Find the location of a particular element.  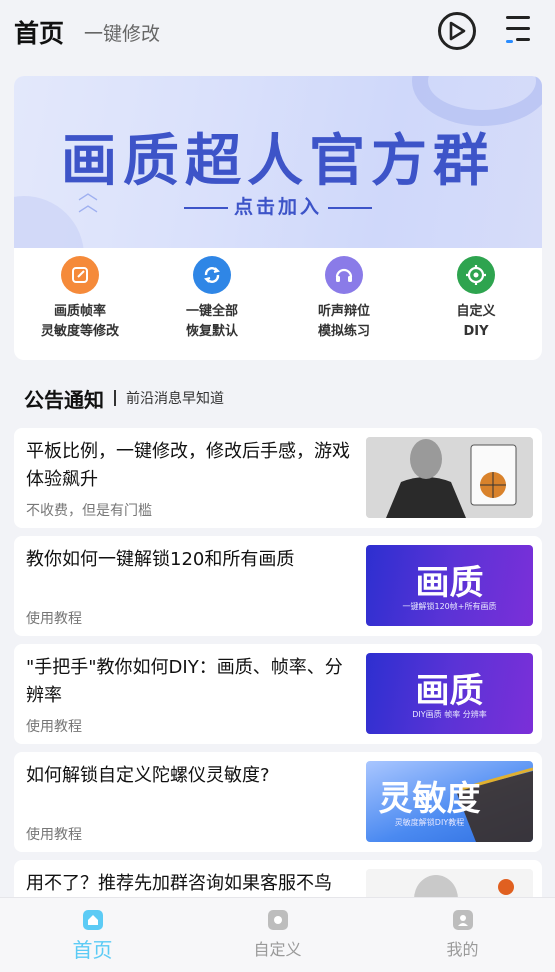

thumbnail-caption: 一键解锁120帧+所有画质 is located at coordinates (449, 606).